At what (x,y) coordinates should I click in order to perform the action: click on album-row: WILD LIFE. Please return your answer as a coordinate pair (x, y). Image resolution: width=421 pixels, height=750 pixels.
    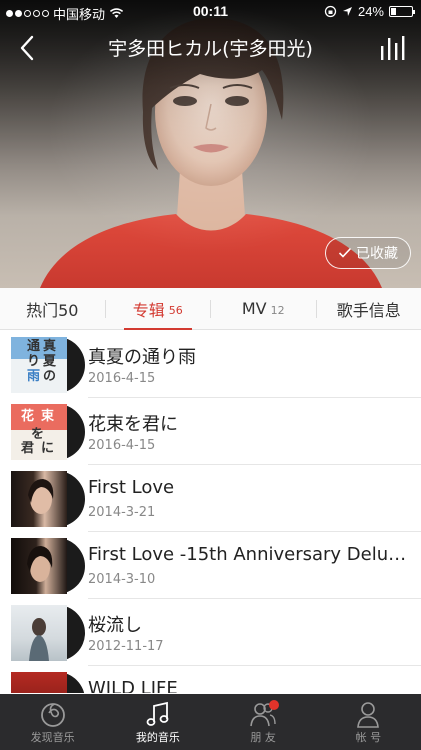
    Looking at the image, I should click on (210, 679).